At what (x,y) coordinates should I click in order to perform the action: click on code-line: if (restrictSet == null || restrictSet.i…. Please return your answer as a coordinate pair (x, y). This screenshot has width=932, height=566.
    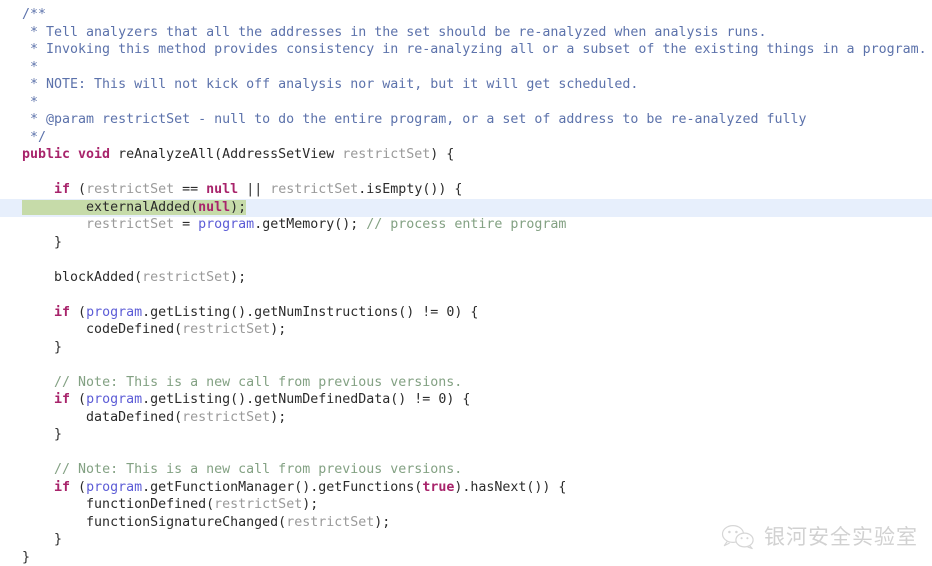
    Looking at the image, I should click on (466, 190).